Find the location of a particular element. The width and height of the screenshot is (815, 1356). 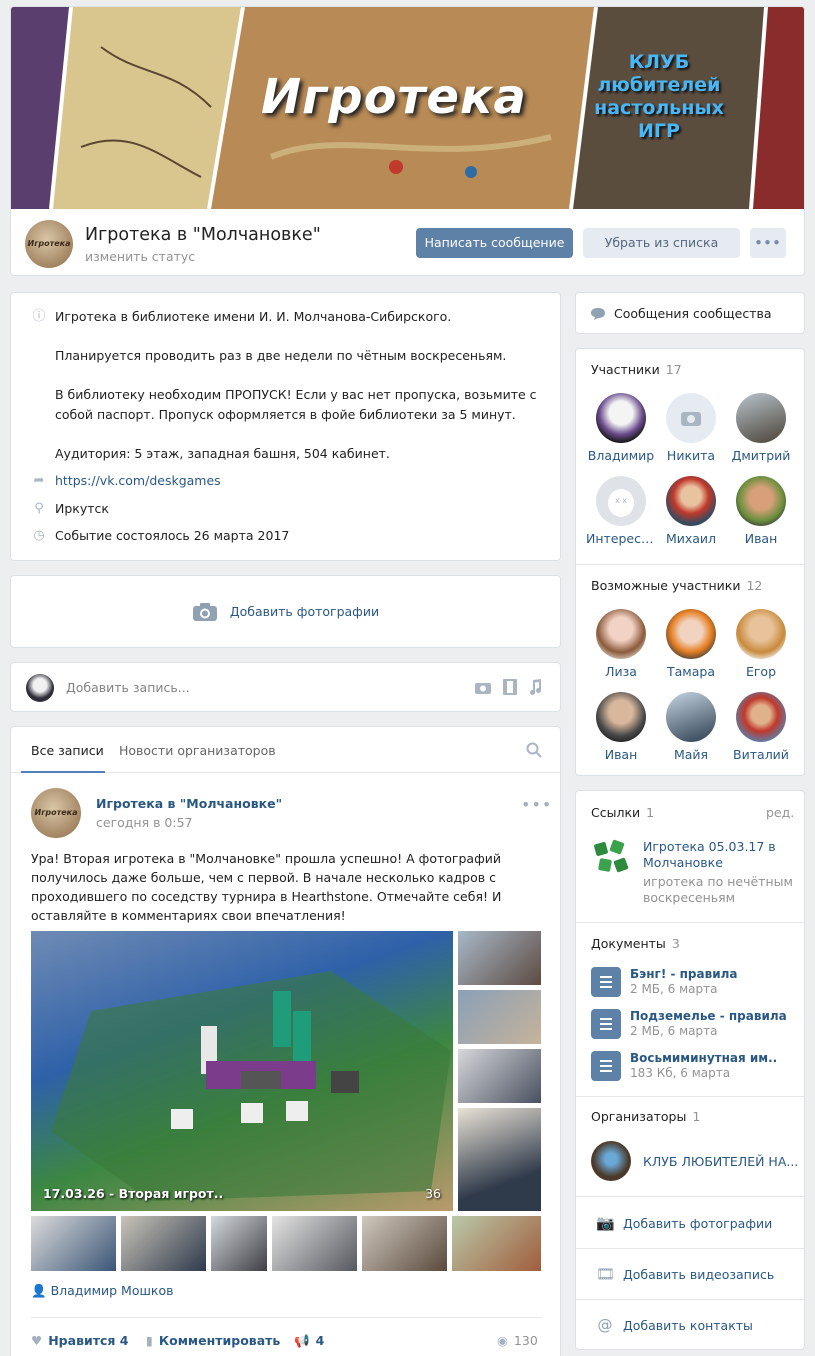

tab-organizer-news: Новости организаторов is located at coordinates (197, 750).